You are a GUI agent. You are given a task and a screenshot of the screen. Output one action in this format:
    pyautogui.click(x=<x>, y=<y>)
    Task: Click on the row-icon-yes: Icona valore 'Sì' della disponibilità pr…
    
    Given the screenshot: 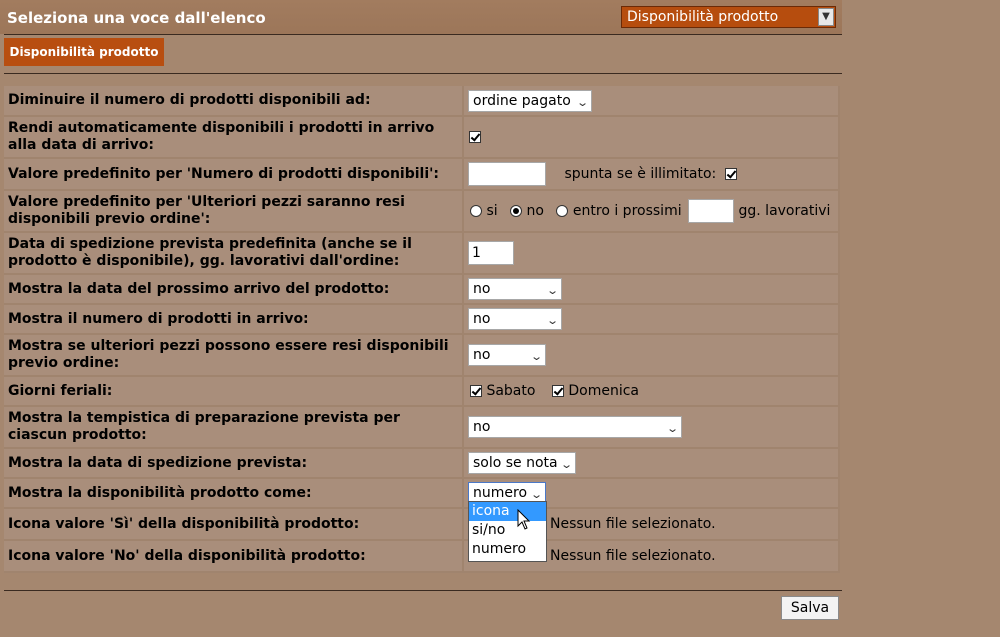 What is the action you would take?
    pyautogui.click(x=421, y=524)
    